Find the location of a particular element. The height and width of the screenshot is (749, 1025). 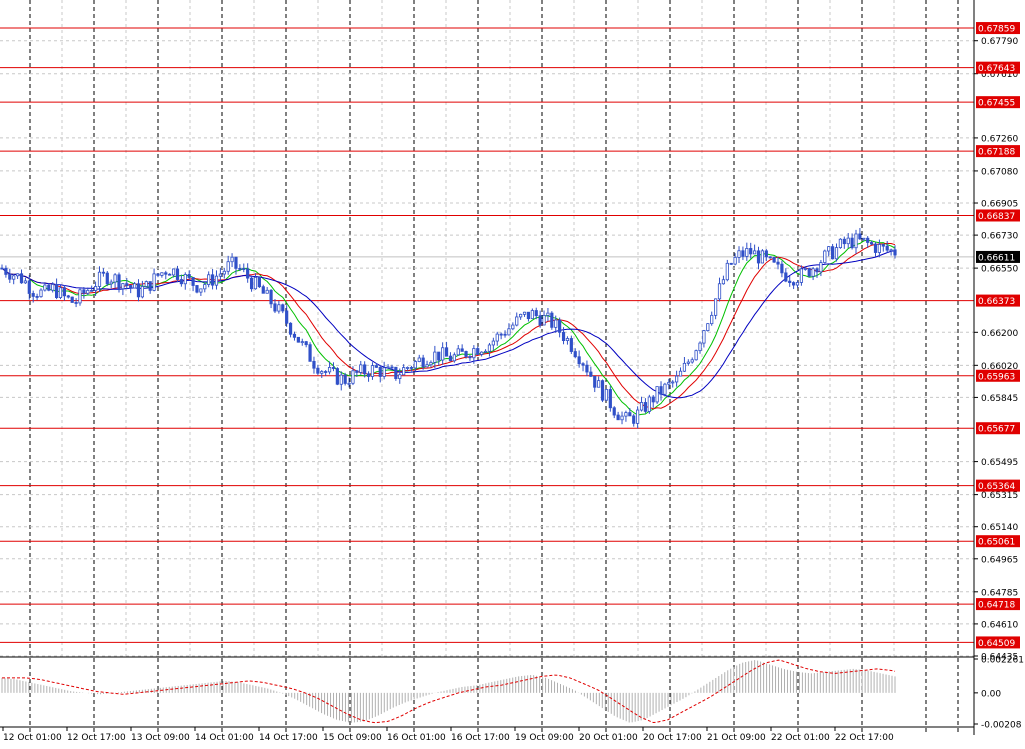

x-tick-label: 21 Oct 09:00 is located at coordinates (736, 738).